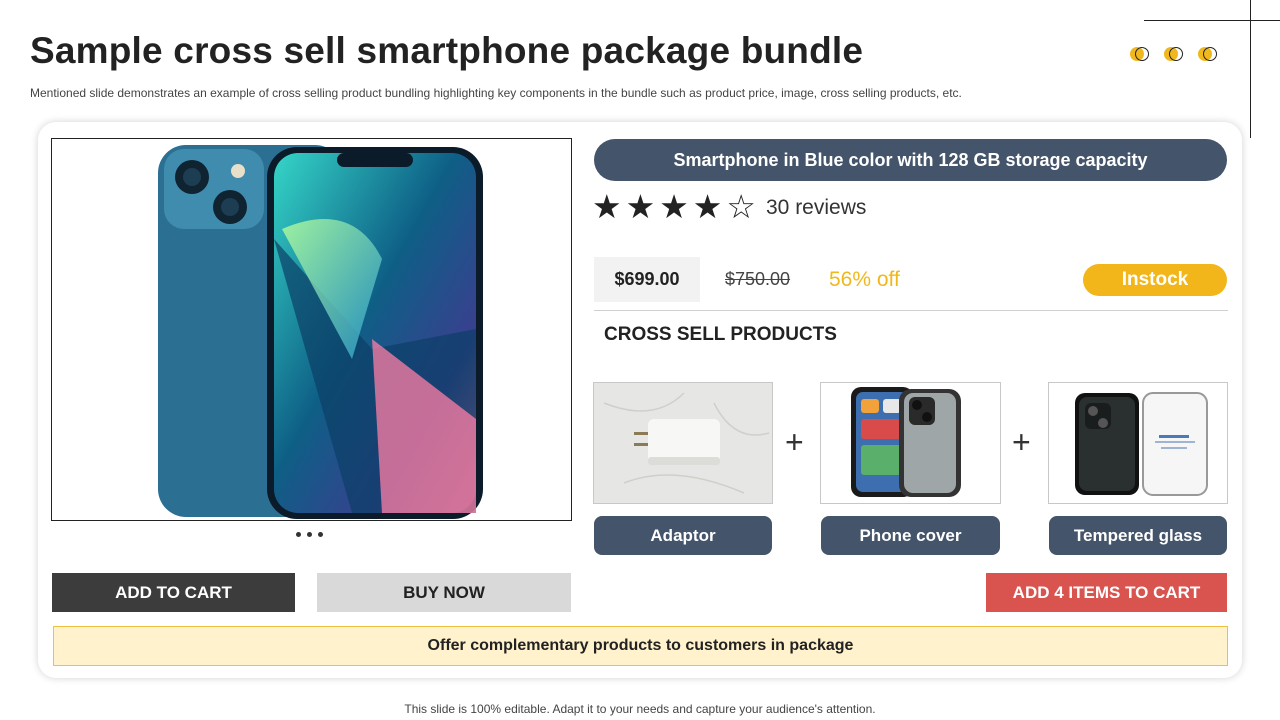 This screenshot has width=1280, height=720. Describe the element at coordinates (741, 207) in the screenshot. I see `star-empty-icon: ☆` at that location.